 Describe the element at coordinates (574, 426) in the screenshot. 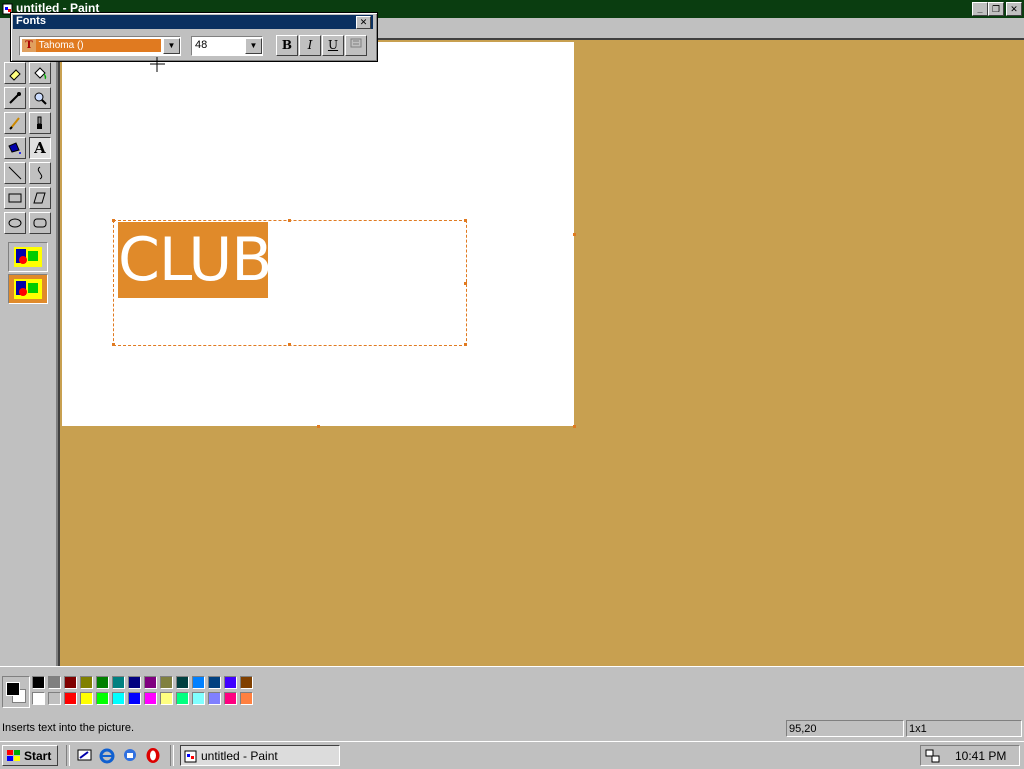

I see `canvas-resize-handle-corner` at that location.